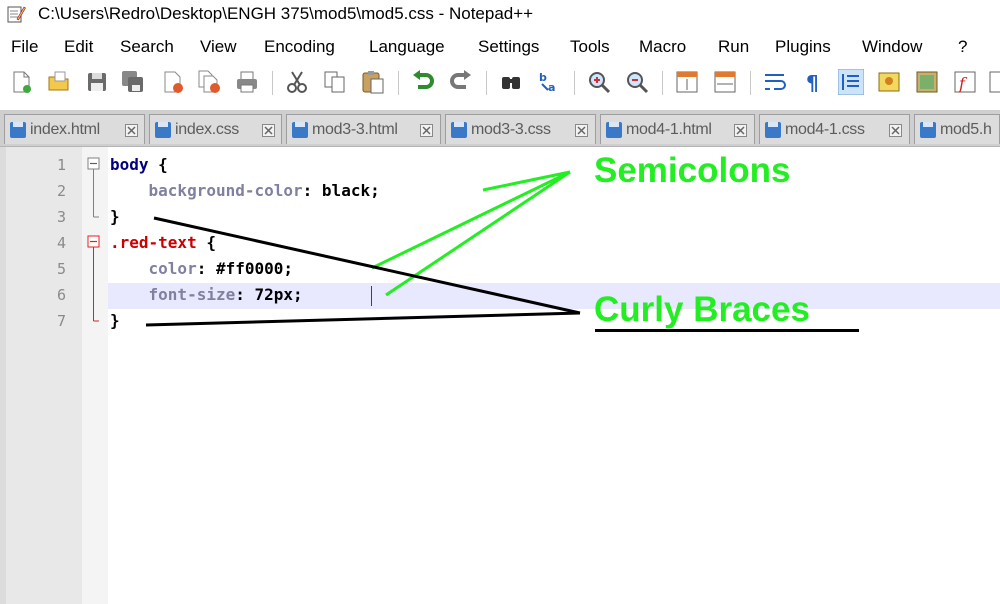 This screenshot has height=604, width=1000. What do you see at coordinates (775, 82) in the screenshot?
I see `word-wrap-icon` at bounding box center [775, 82].